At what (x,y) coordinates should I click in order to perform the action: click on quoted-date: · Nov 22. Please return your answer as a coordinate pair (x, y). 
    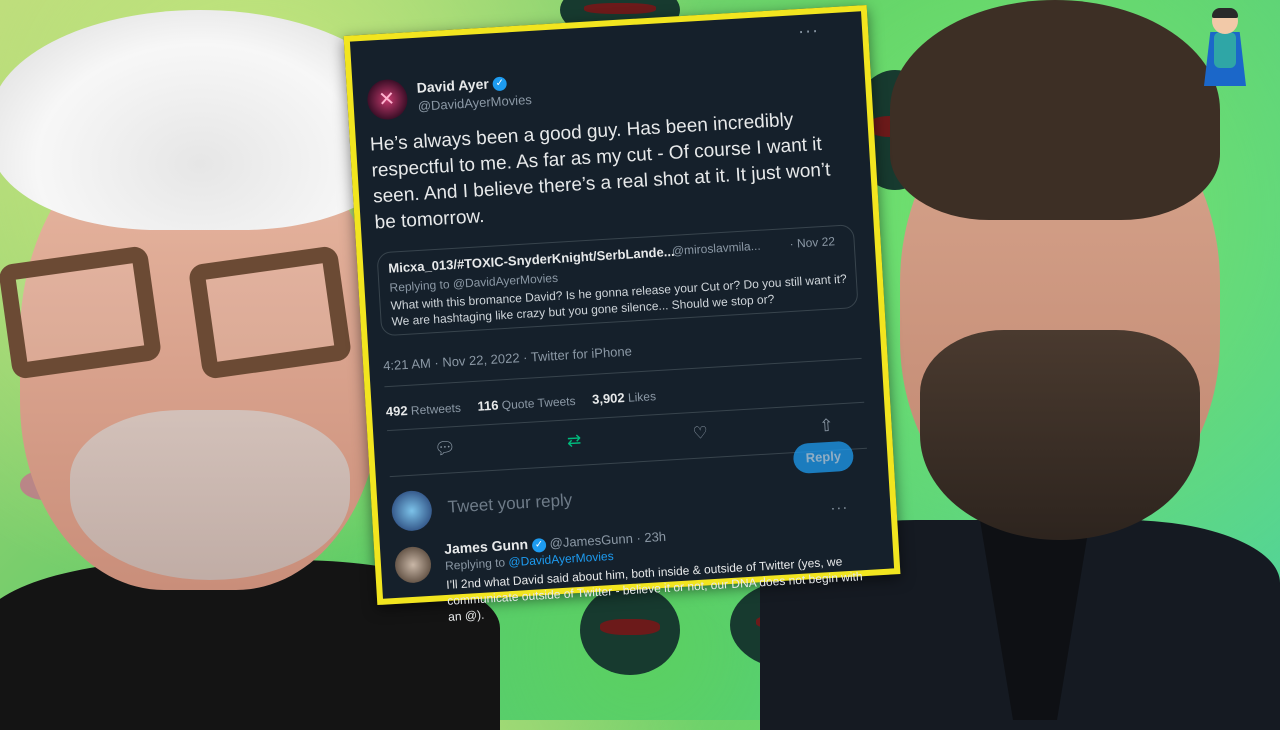
    Looking at the image, I should click on (812, 242).